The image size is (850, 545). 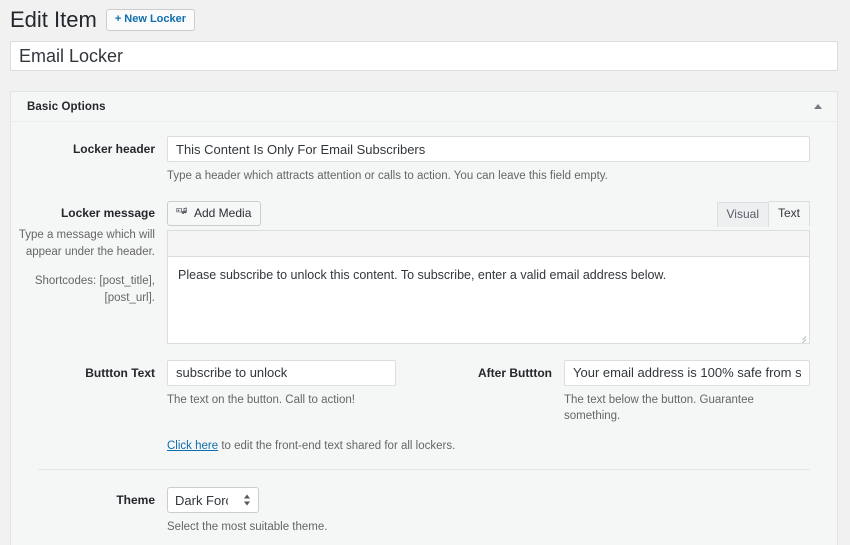 What do you see at coordinates (94, 290) in the screenshot?
I see `locker-message-shortcodes: Shortcodes: [post_title], [post_url].` at bounding box center [94, 290].